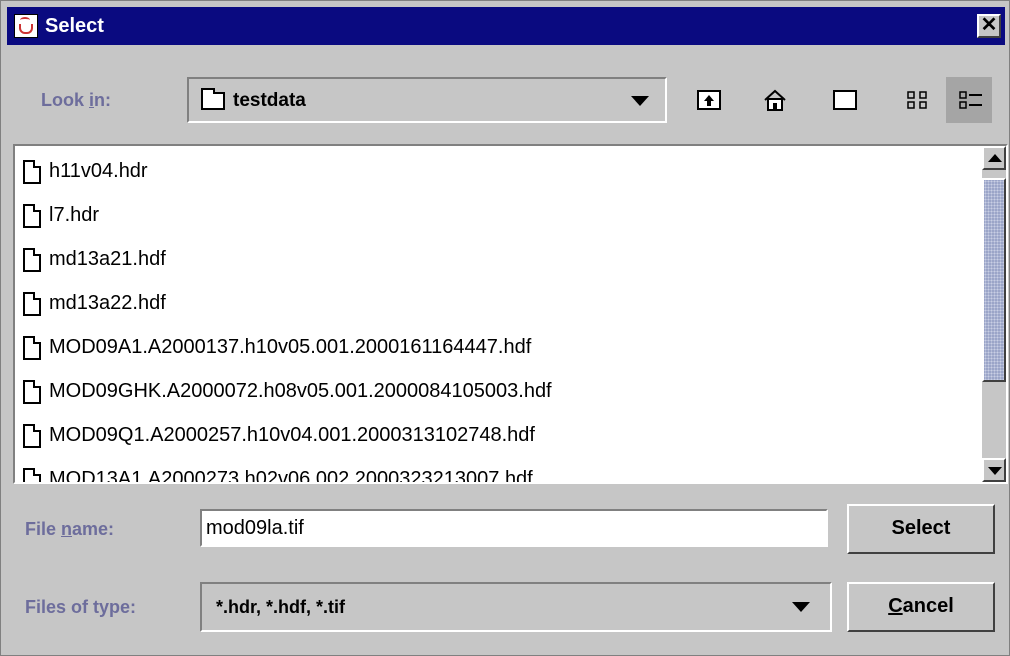 This screenshot has height=656, width=1010. Describe the element at coordinates (74, 26) in the screenshot. I see `window-title: Select` at that location.